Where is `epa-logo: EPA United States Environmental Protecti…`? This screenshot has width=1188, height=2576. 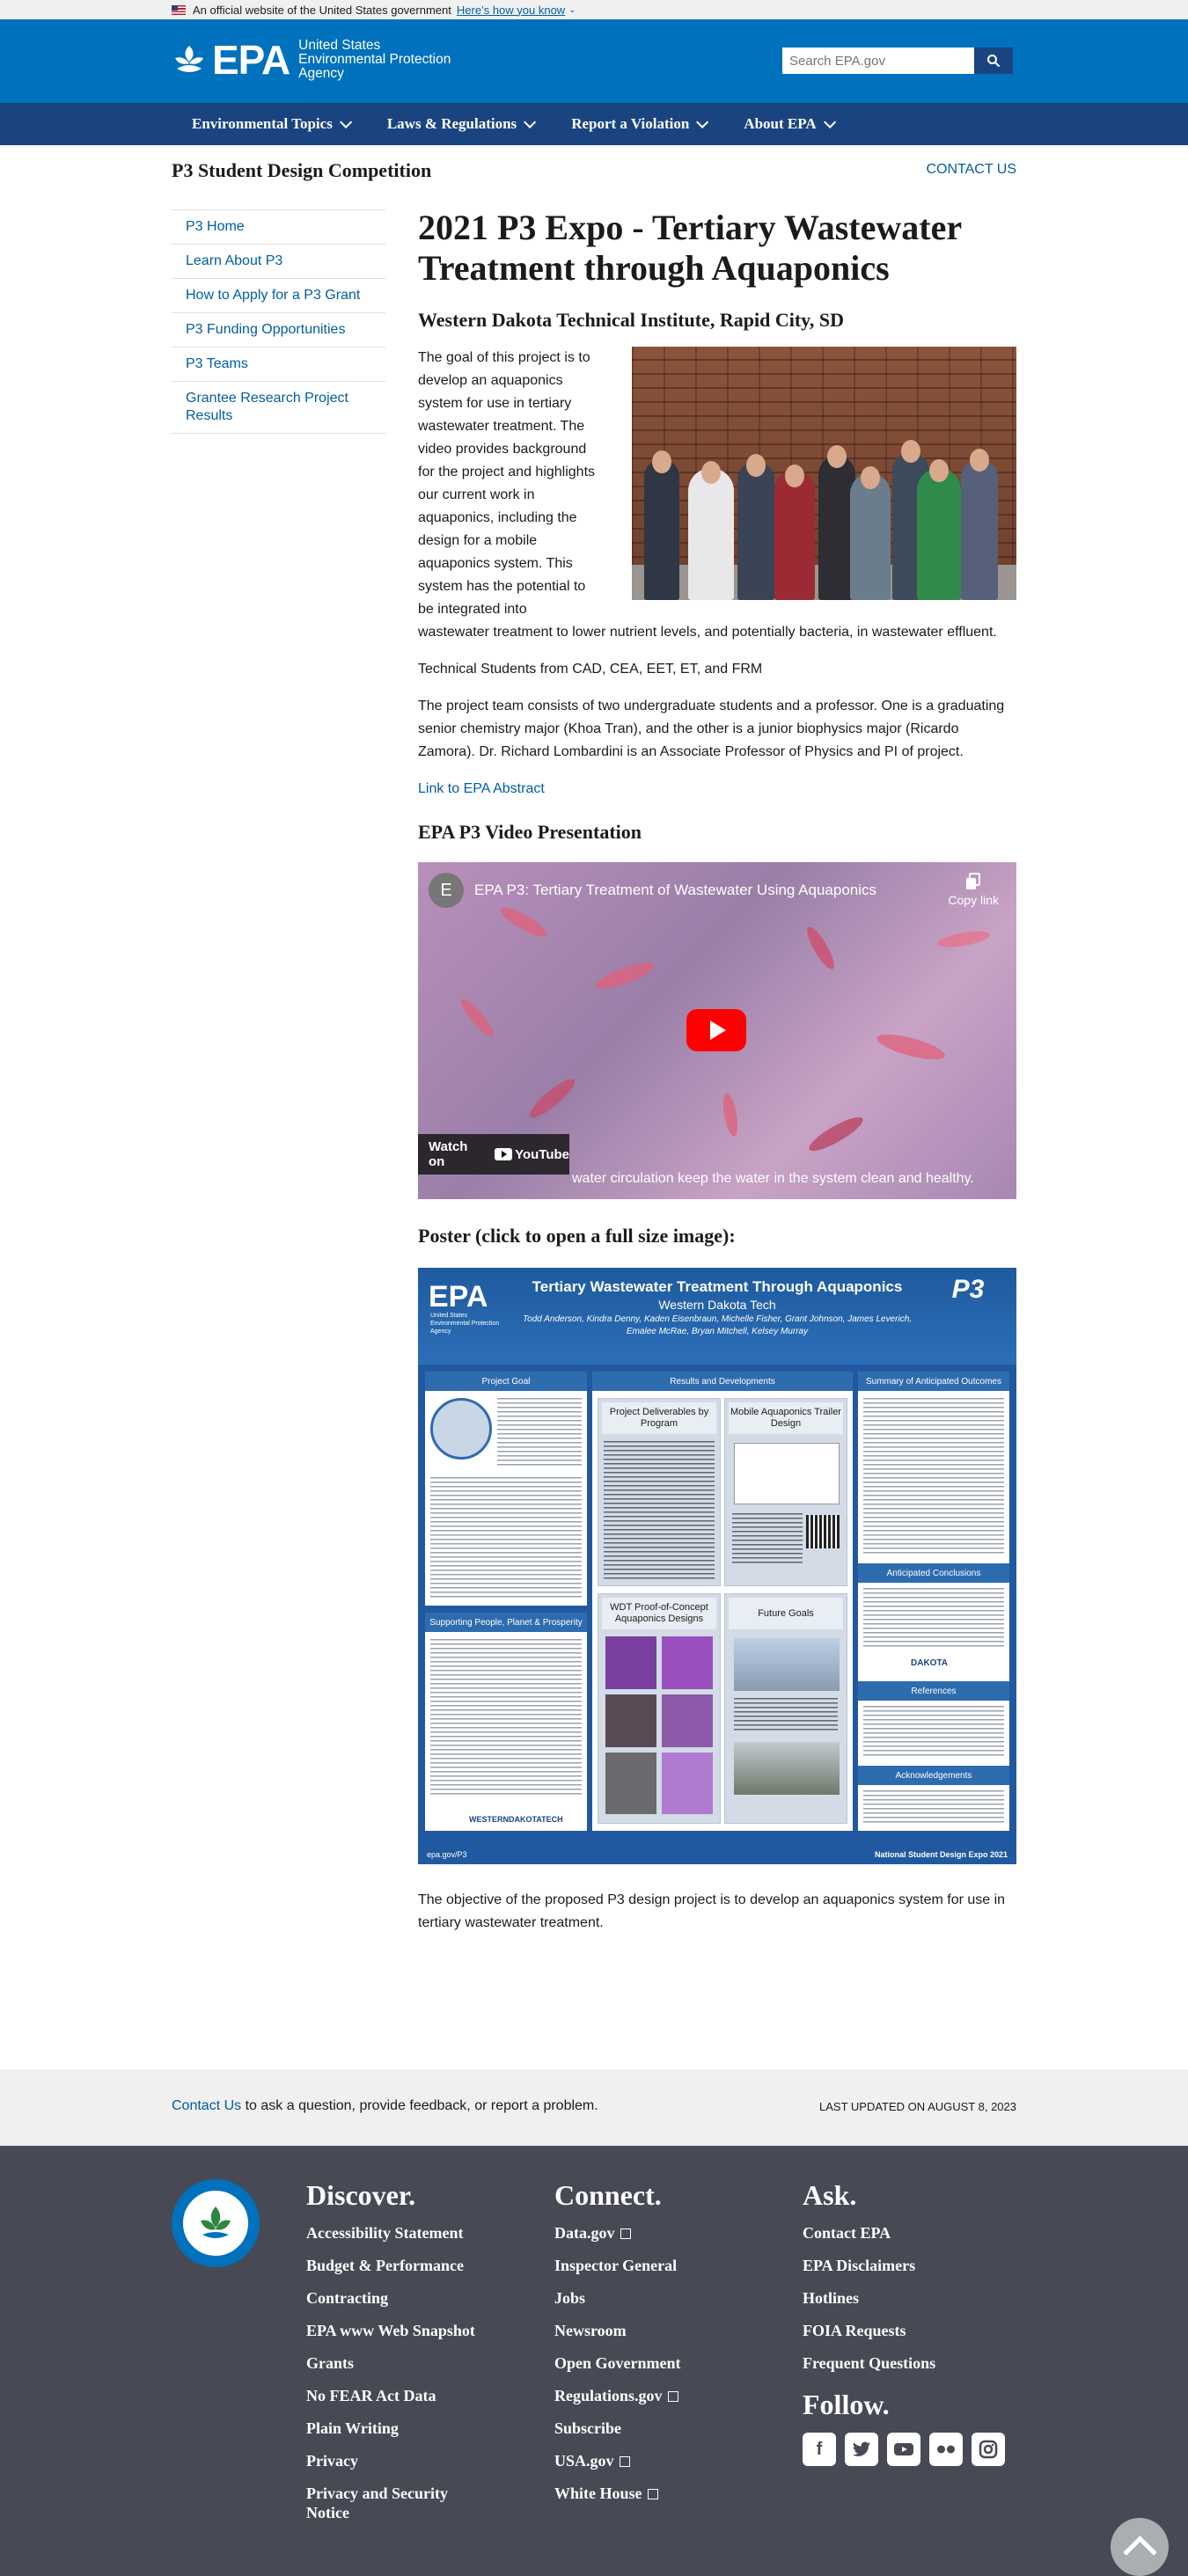 epa-logo: EPA United States Environmental Protecti… is located at coordinates (311, 60).